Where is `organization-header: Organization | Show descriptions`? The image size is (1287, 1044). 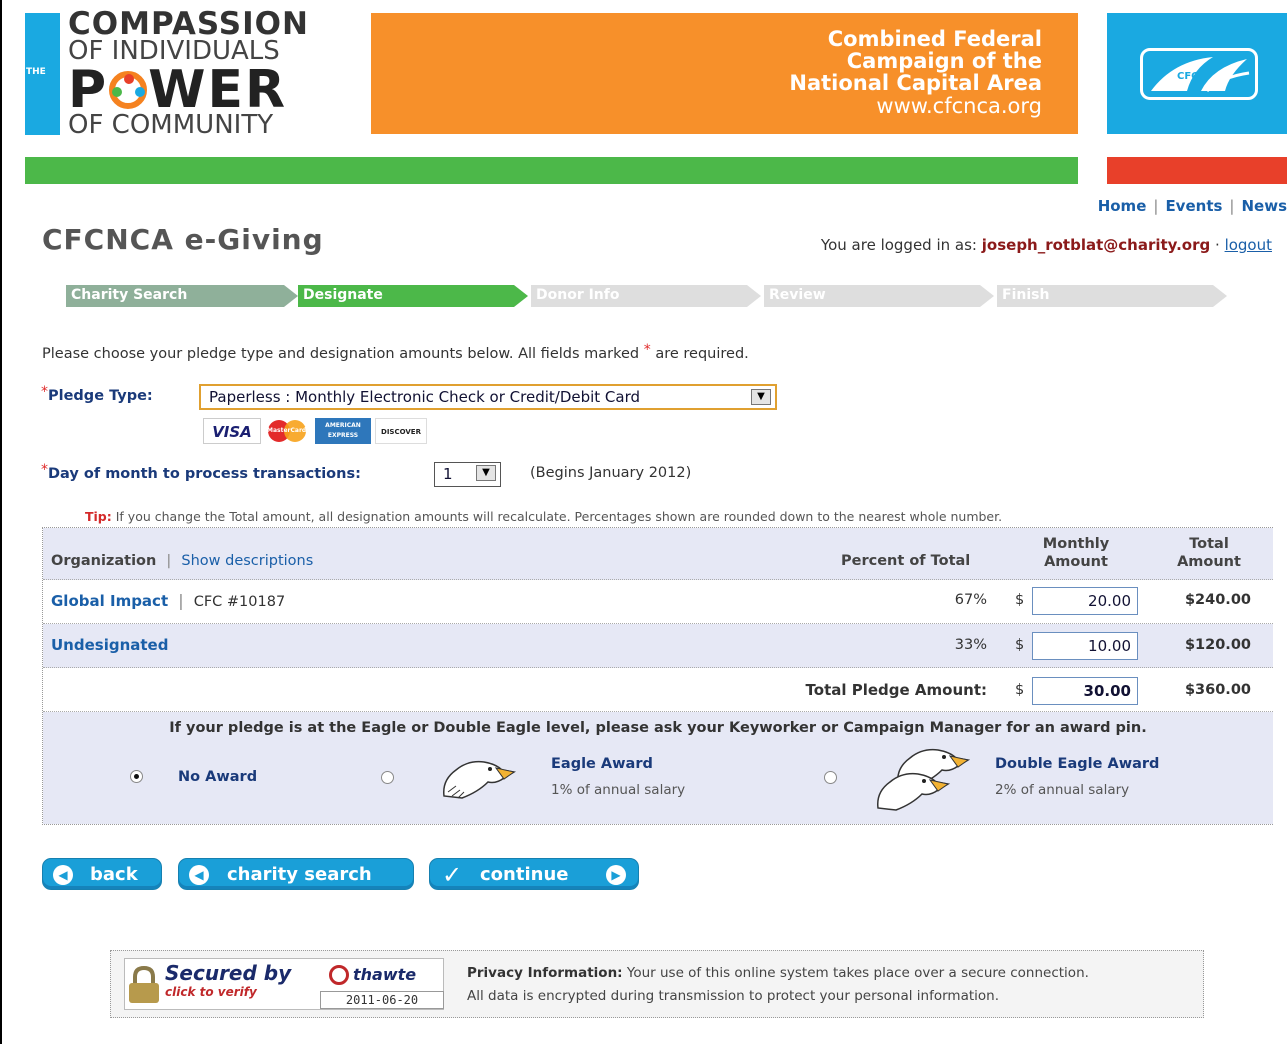
organization-header: Organization | Show descriptions is located at coordinates (182, 561).